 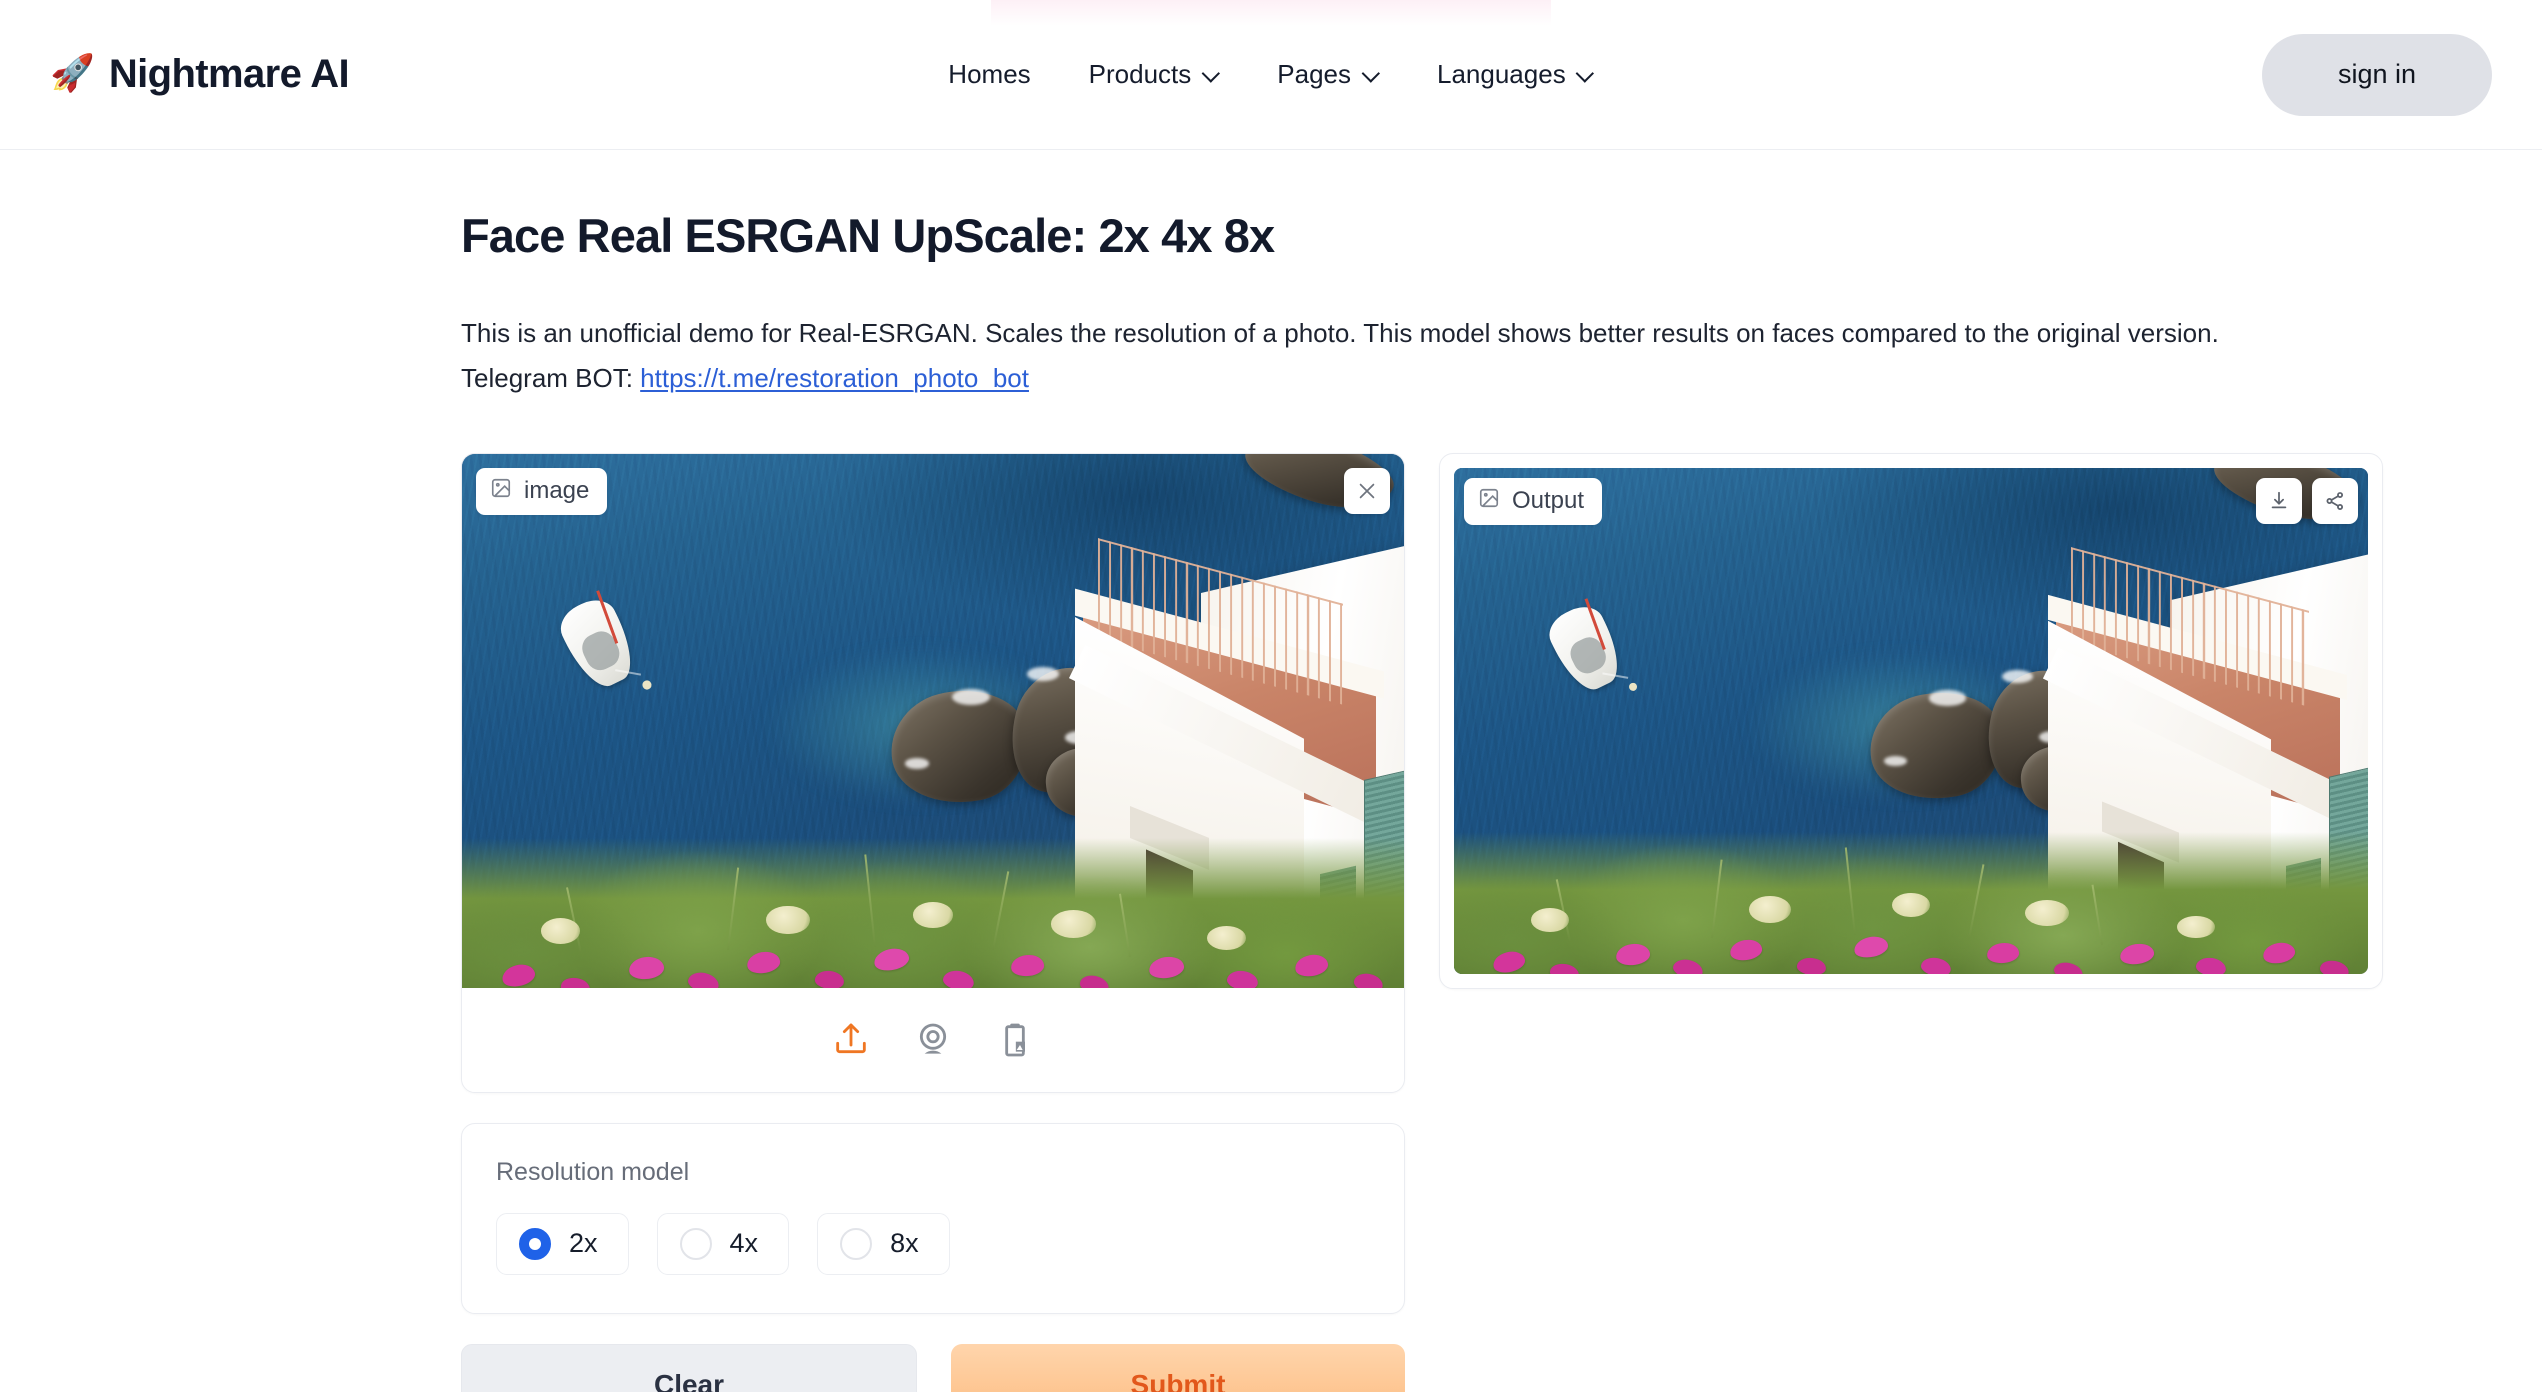 What do you see at coordinates (229, 74) in the screenshot?
I see `brand-name: Nightmare AI` at bounding box center [229, 74].